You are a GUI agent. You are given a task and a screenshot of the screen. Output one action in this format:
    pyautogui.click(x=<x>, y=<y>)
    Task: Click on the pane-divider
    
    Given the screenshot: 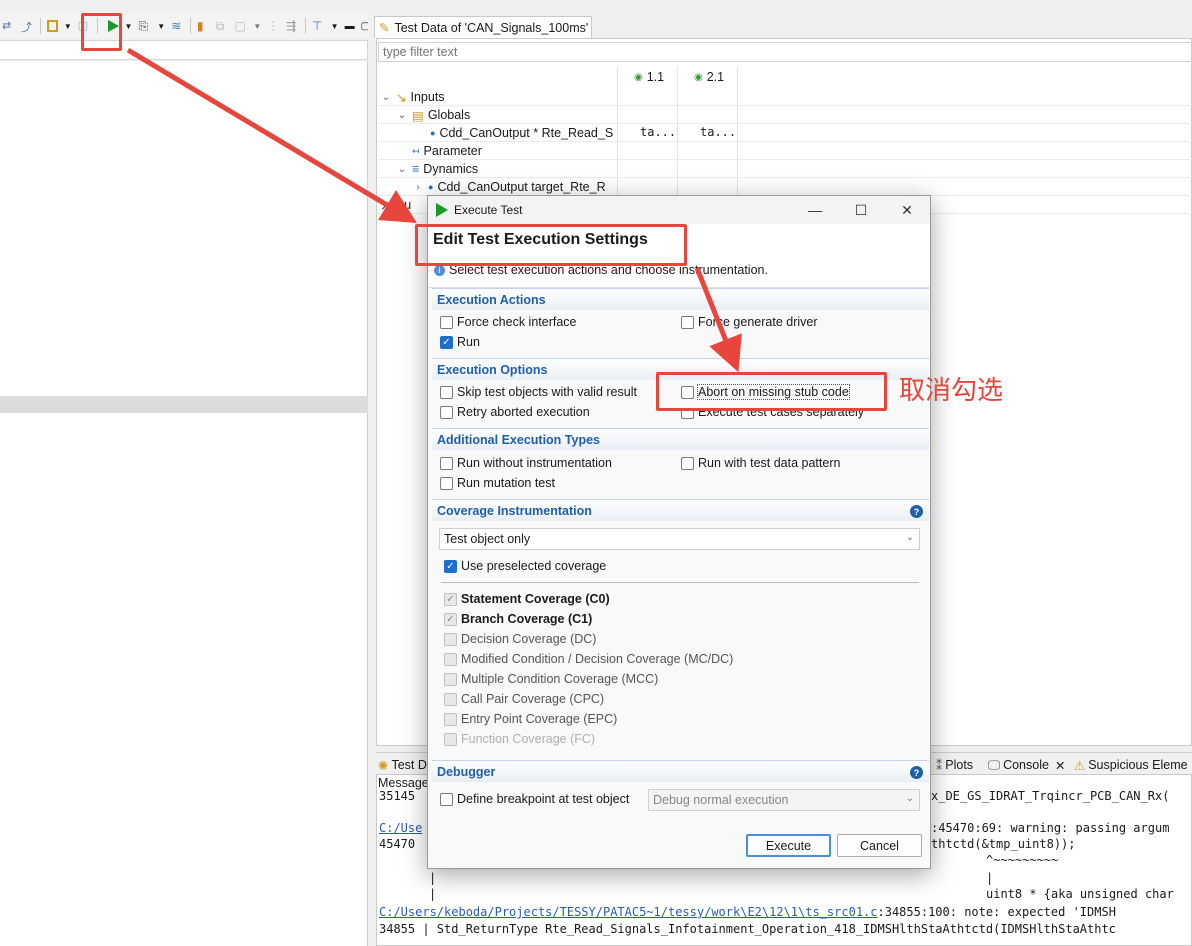 What is the action you would take?
    pyautogui.click(x=372, y=480)
    